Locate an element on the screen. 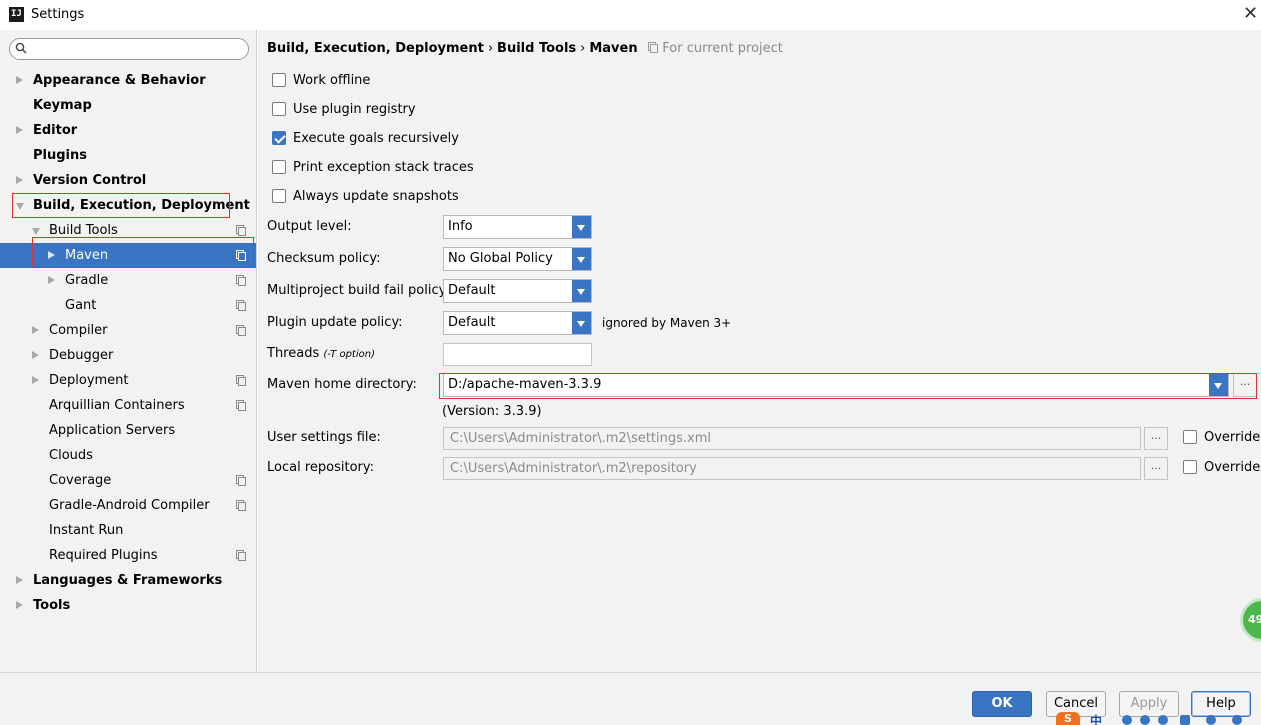 Image resolution: width=1261 pixels, height=725 pixels. breadcrumb-item: Build, Execution, Deployment is located at coordinates (375, 48).